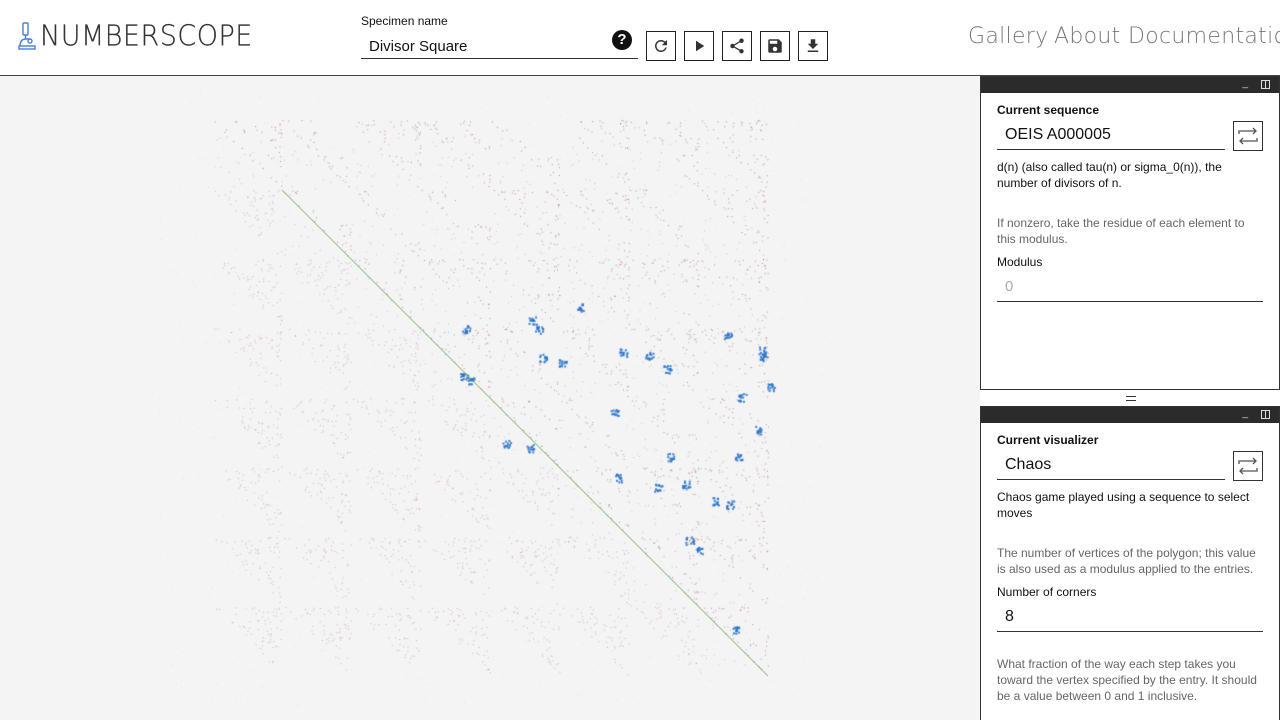 The height and width of the screenshot is (720, 1280). I want to click on help-icon: ?, so click(622, 40).